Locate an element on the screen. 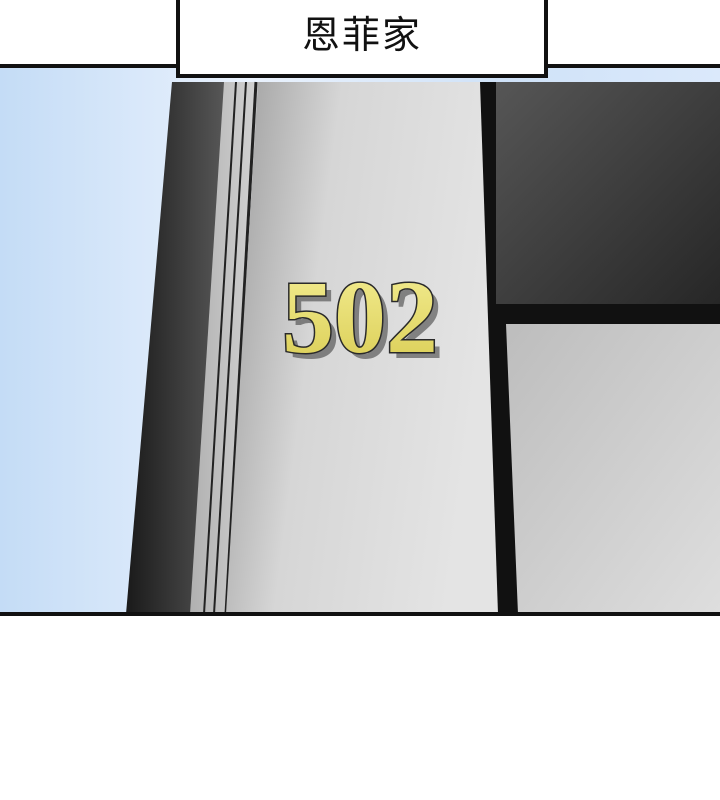  caption-box: 恩菲家 is located at coordinates (362, 39).